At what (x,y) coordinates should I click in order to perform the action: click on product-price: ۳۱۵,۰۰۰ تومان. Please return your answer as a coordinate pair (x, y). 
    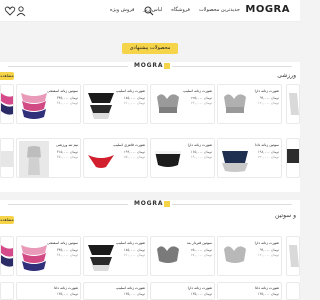
    Looking at the image, I should click on (67, 152).